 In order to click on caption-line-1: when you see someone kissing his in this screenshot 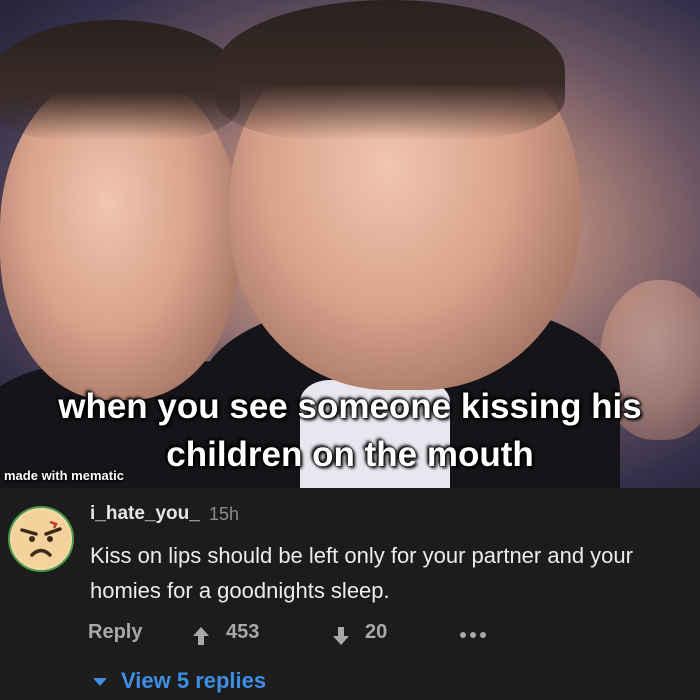, I will do `click(350, 406)`.